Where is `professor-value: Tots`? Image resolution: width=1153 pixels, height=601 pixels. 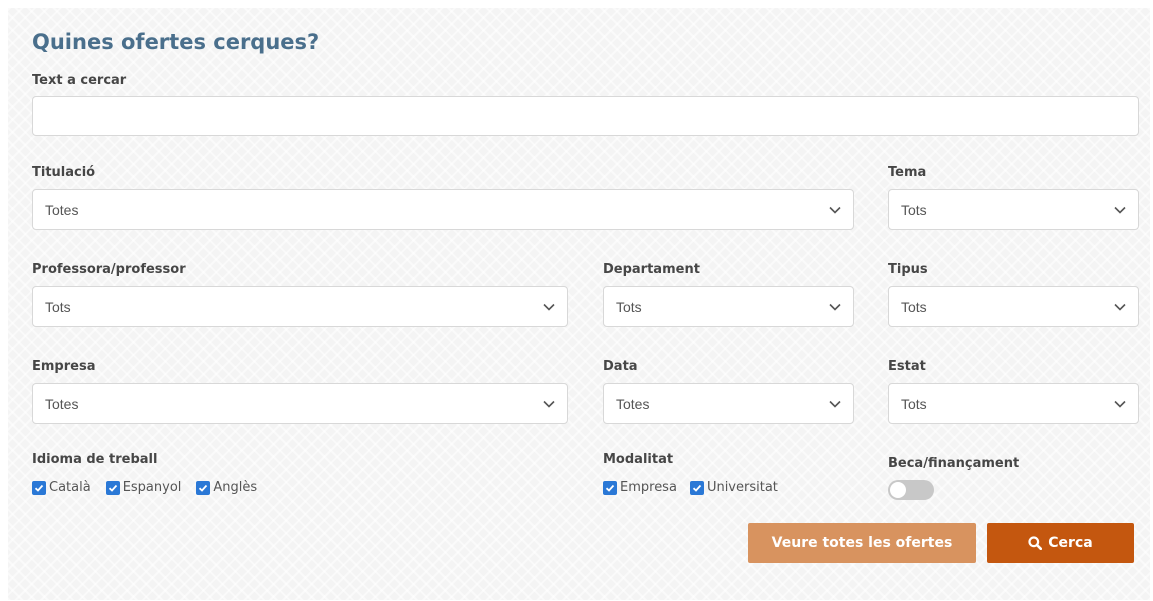
professor-value: Tots is located at coordinates (58, 306).